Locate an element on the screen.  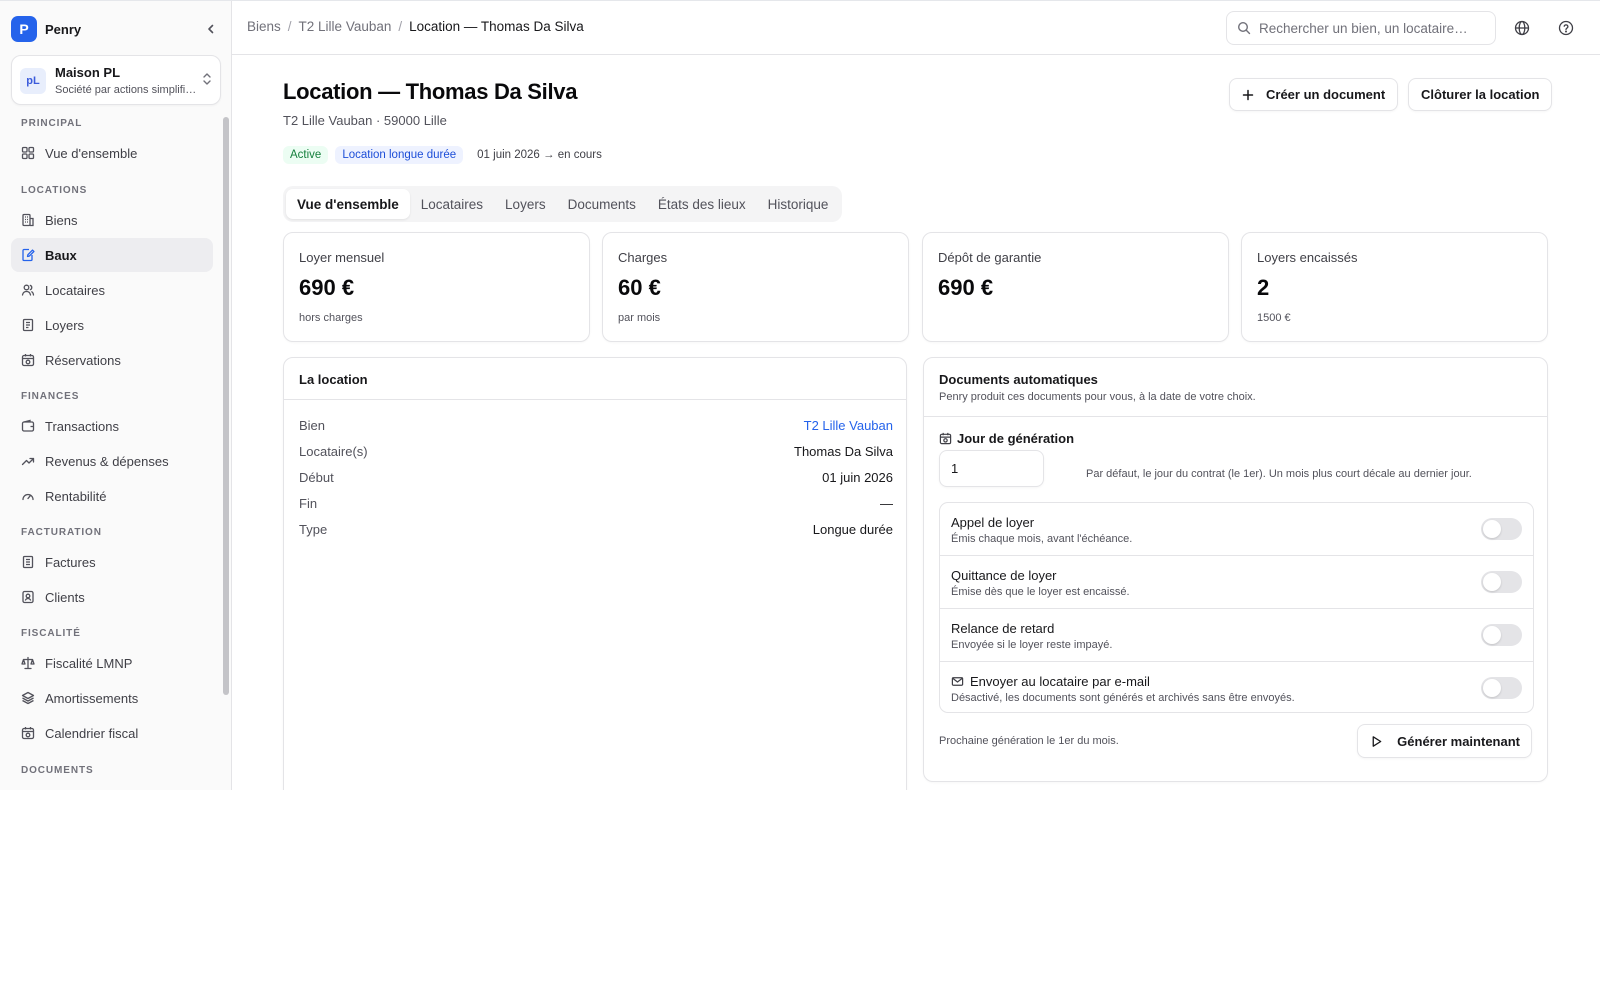
toggle-switch-quittance is located at coordinates (1501, 582).